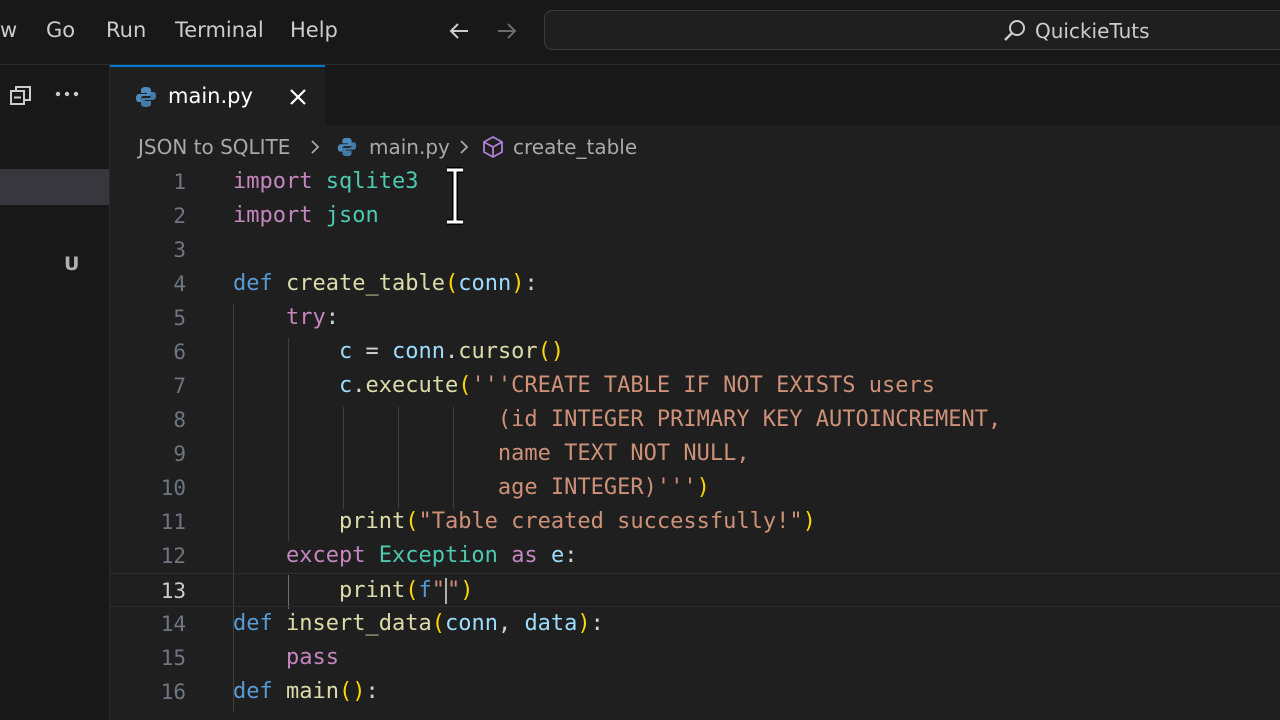 The image size is (1280, 720). Describe the element at coordinates (465, 487) in the screenshot. I see `code-token: age INTEGER)'''` at that location.